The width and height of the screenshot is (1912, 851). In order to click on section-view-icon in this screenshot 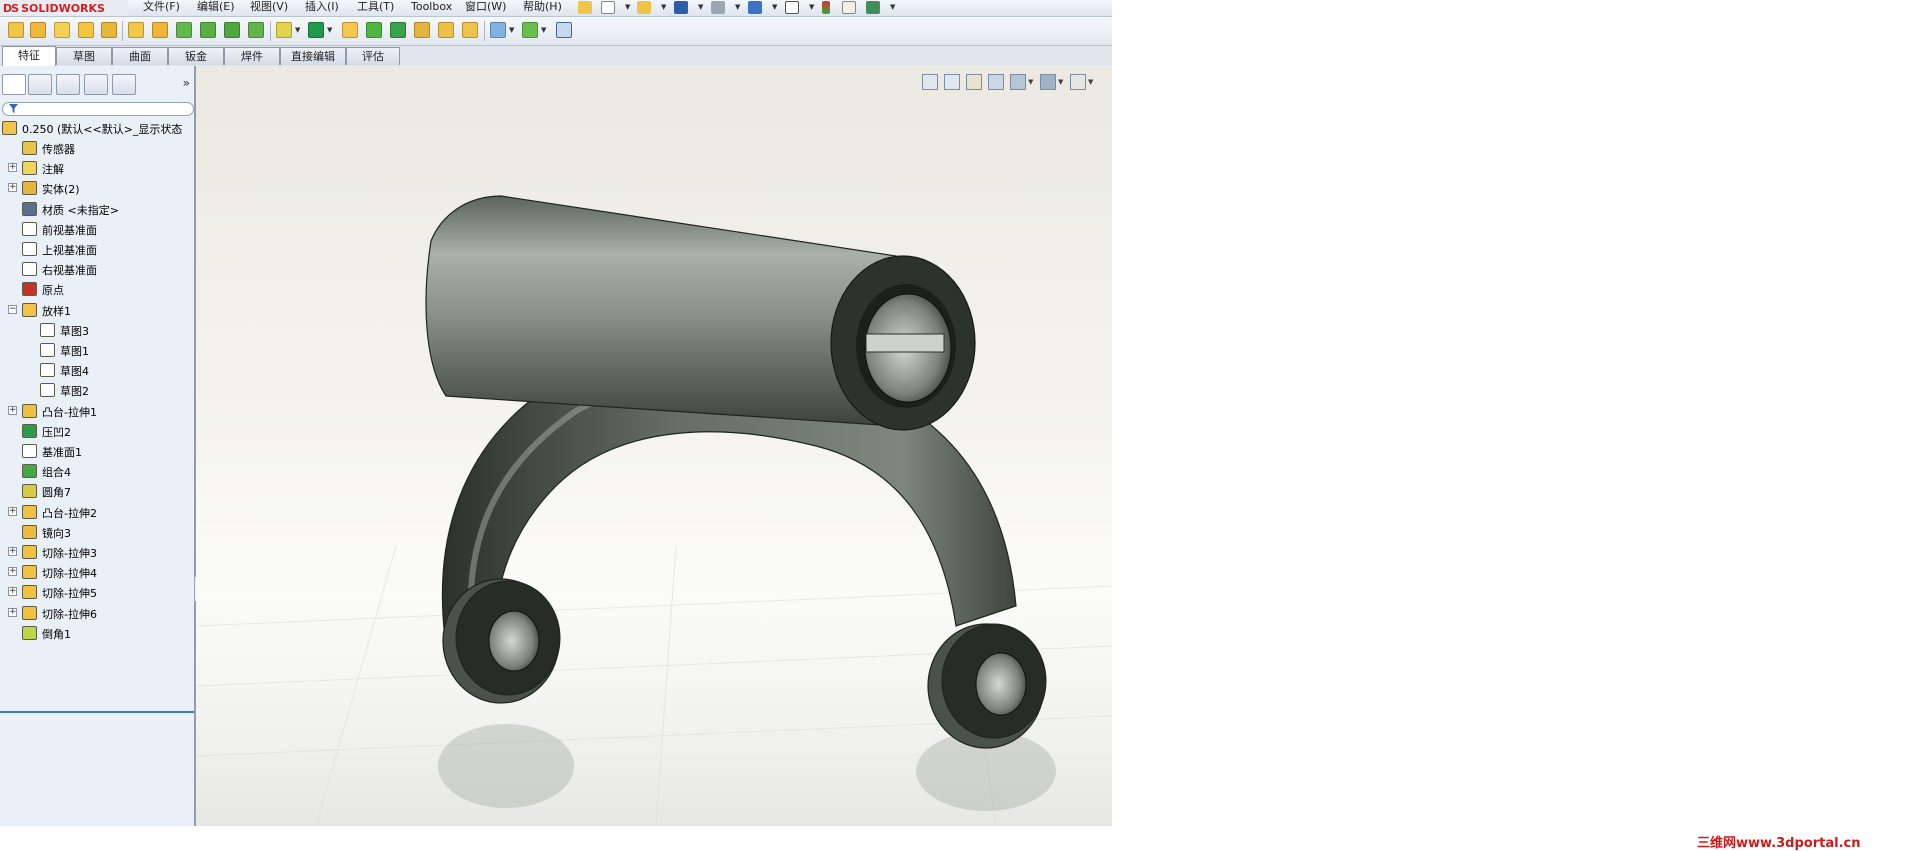, I will do `click(996, 82)`.